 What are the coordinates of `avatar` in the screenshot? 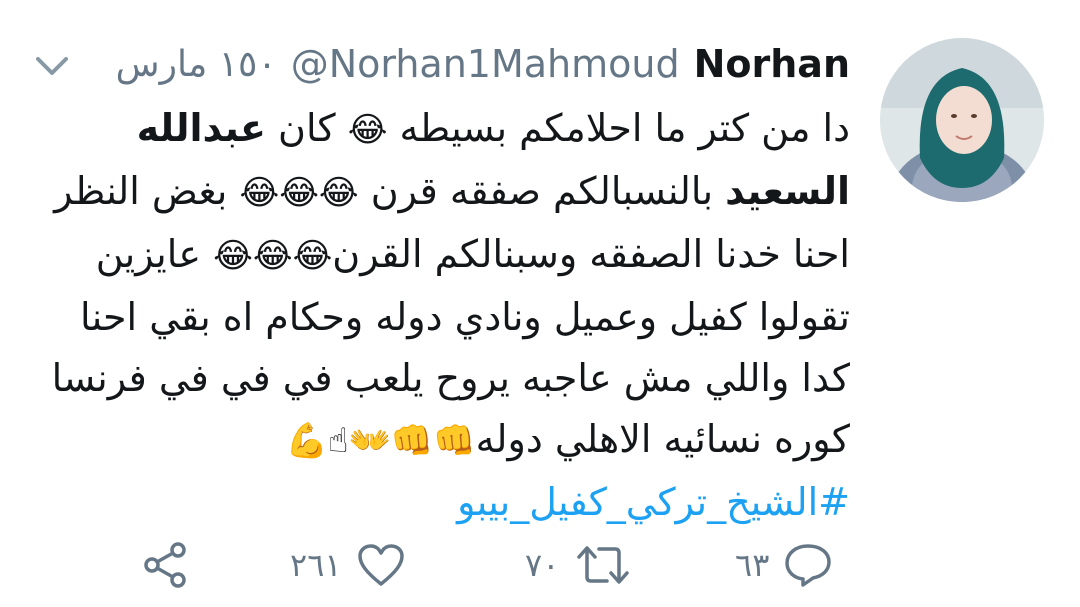 It's located at (962, 120).